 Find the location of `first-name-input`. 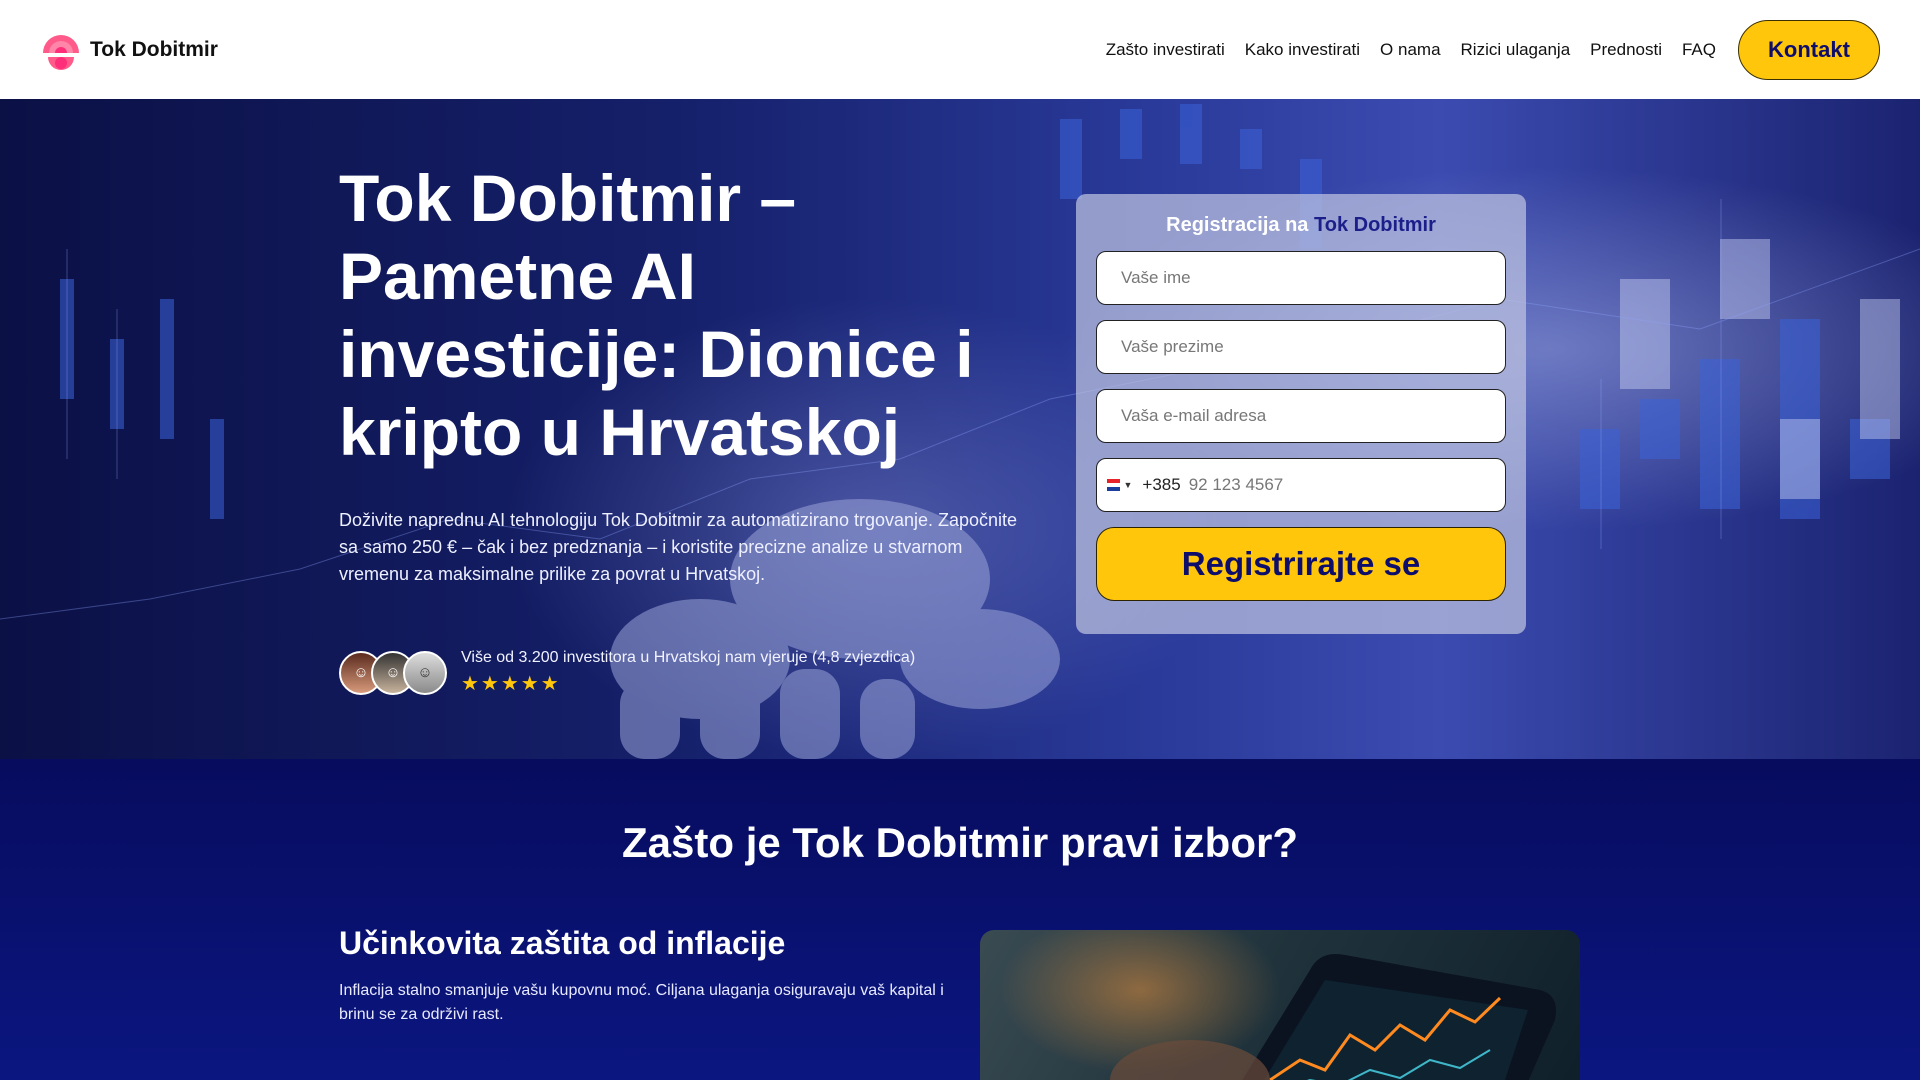

first-name-input is located at coordinates (1301, 278).